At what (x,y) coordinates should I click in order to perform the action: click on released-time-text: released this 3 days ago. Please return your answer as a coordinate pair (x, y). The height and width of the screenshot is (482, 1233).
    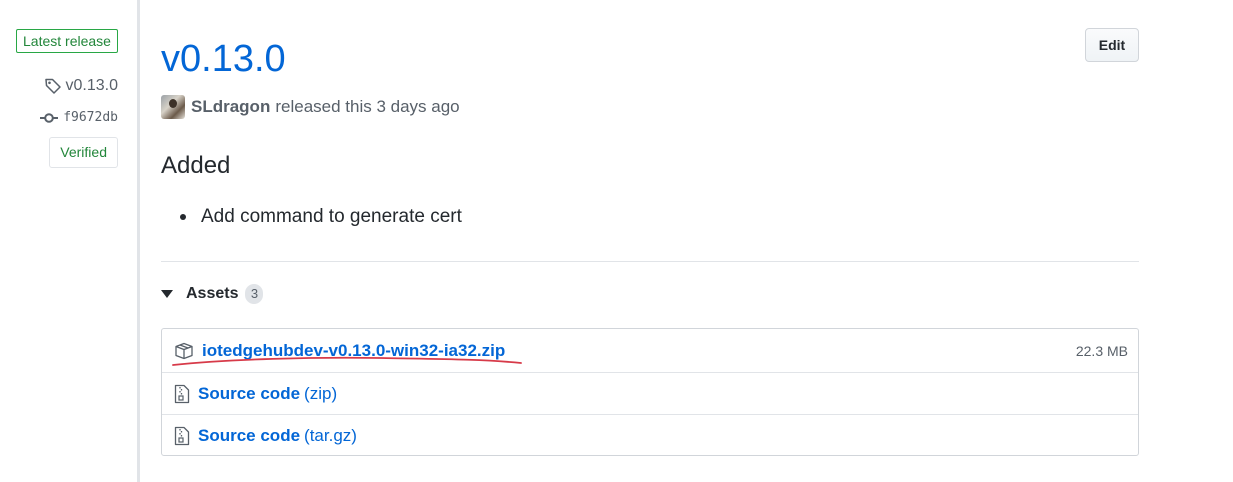
    Looking at the image, I should click on (367, 106).